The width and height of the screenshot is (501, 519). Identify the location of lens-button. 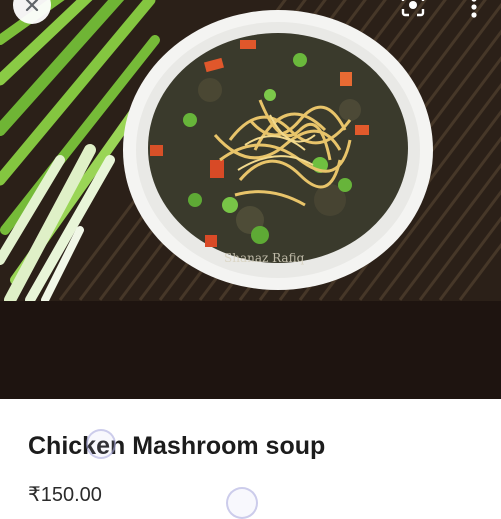
(413, 10).